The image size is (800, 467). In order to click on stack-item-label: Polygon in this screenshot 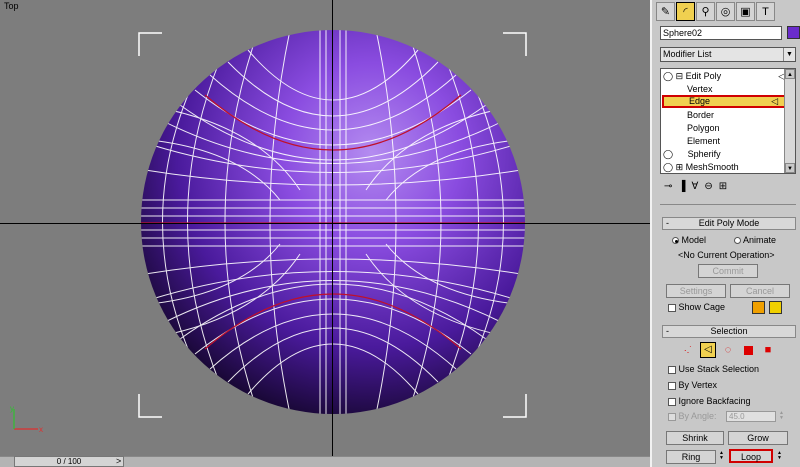, I will do `click(703, 128)`.